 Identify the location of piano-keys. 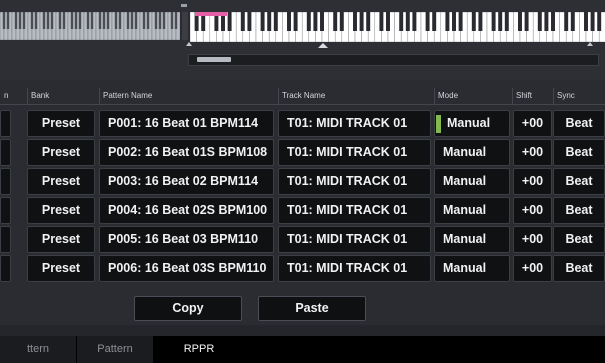
(397, 27).